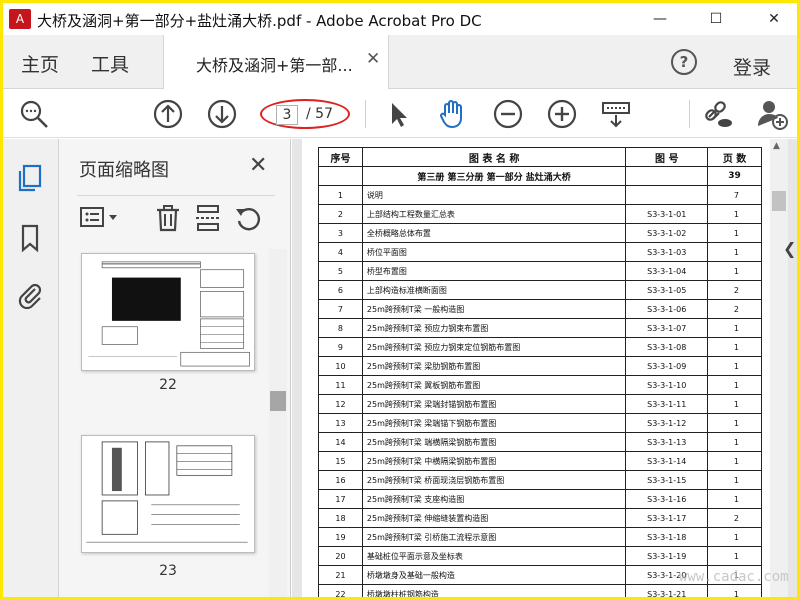 The height and width of the screenshot is (600, 800). What do you see at coordinates (30, 238) in the screenshot?
I see `bookmark-icon` at bounding box center [30, 238].